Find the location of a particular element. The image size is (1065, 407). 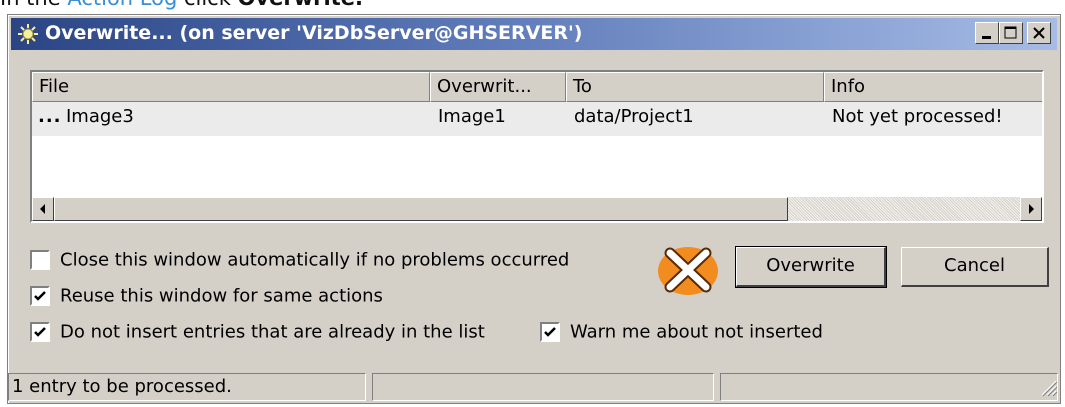

option-reuse-window: Reuse this window for same actions is located at coordinates (206, 298).